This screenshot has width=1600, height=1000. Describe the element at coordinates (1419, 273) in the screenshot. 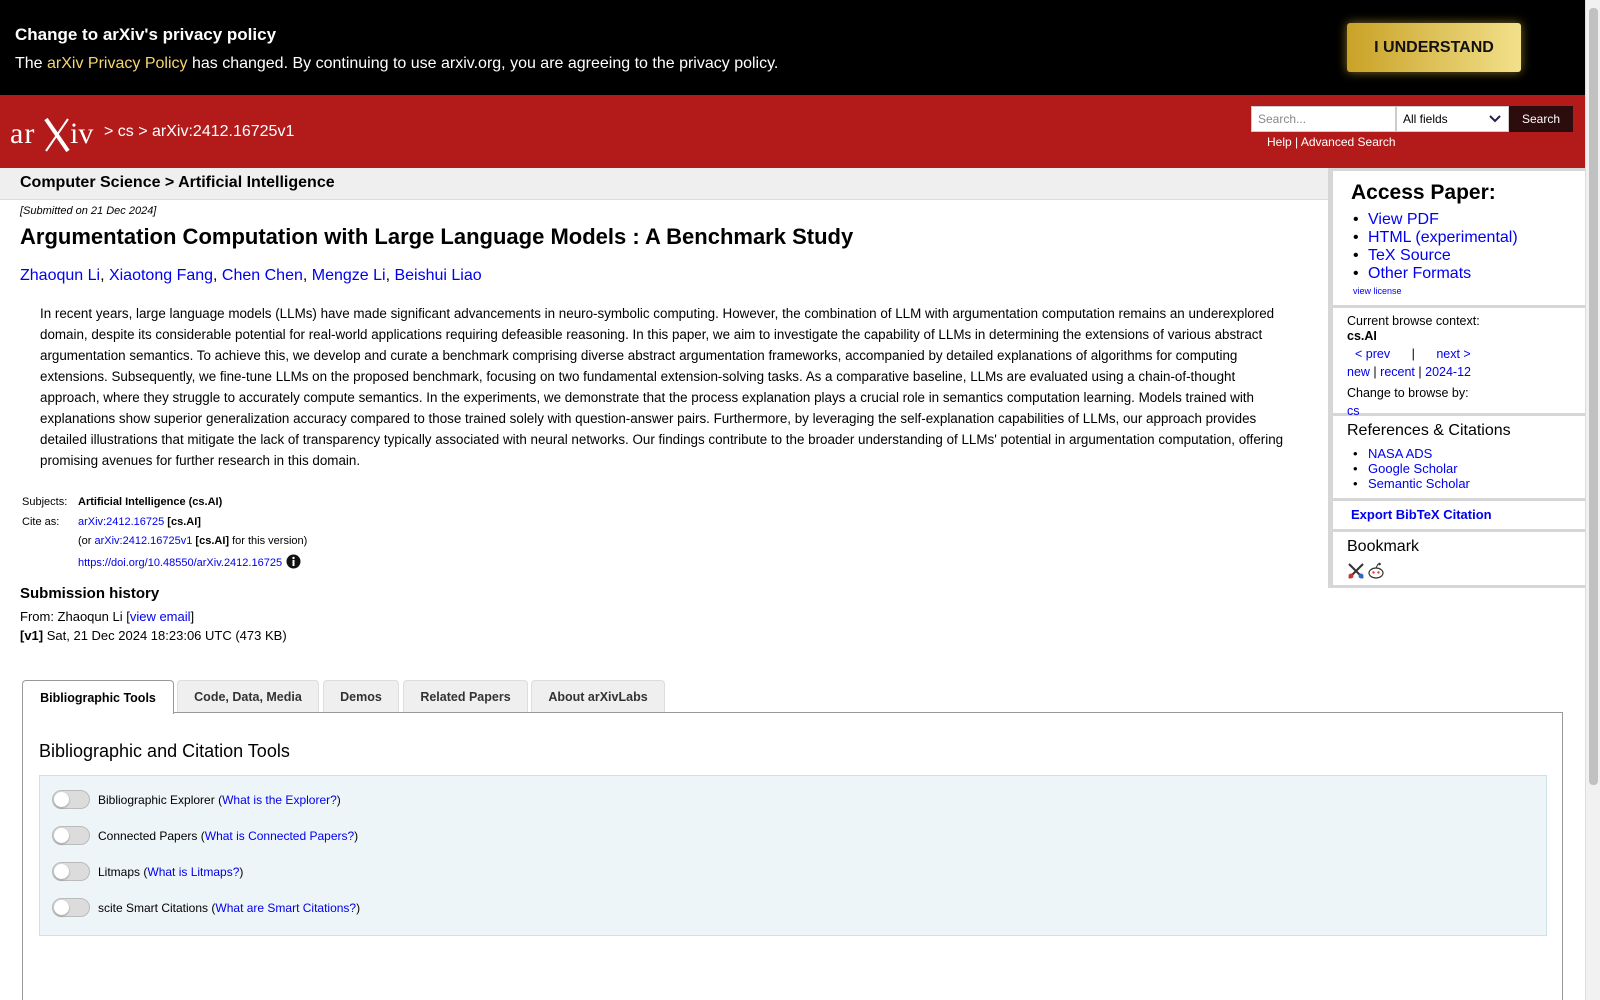

I see `other-formats-link: Other Formats` at that location.